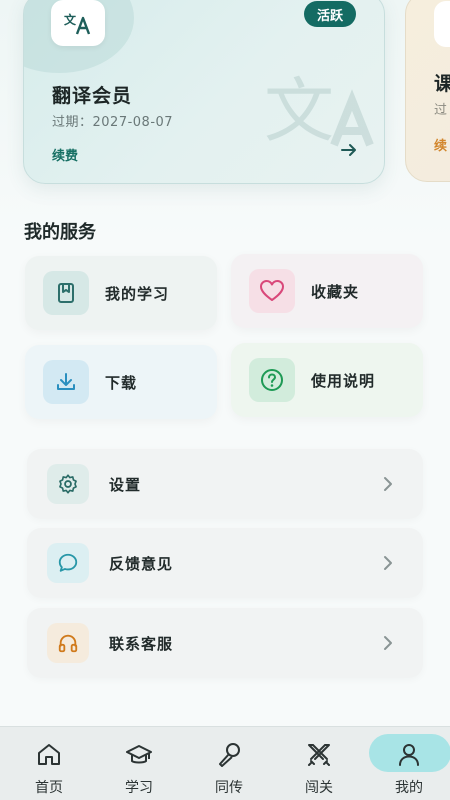  What do you see at coordinates (225, 563) in the screenshot?
I see `feedback-row: 反馈意见` at bounding box center [225, 563].